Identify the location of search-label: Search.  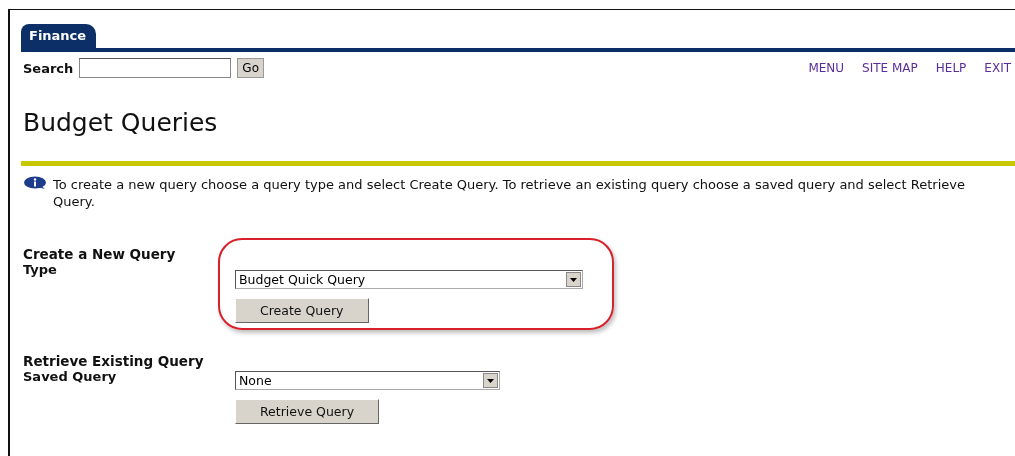
(48, 68).